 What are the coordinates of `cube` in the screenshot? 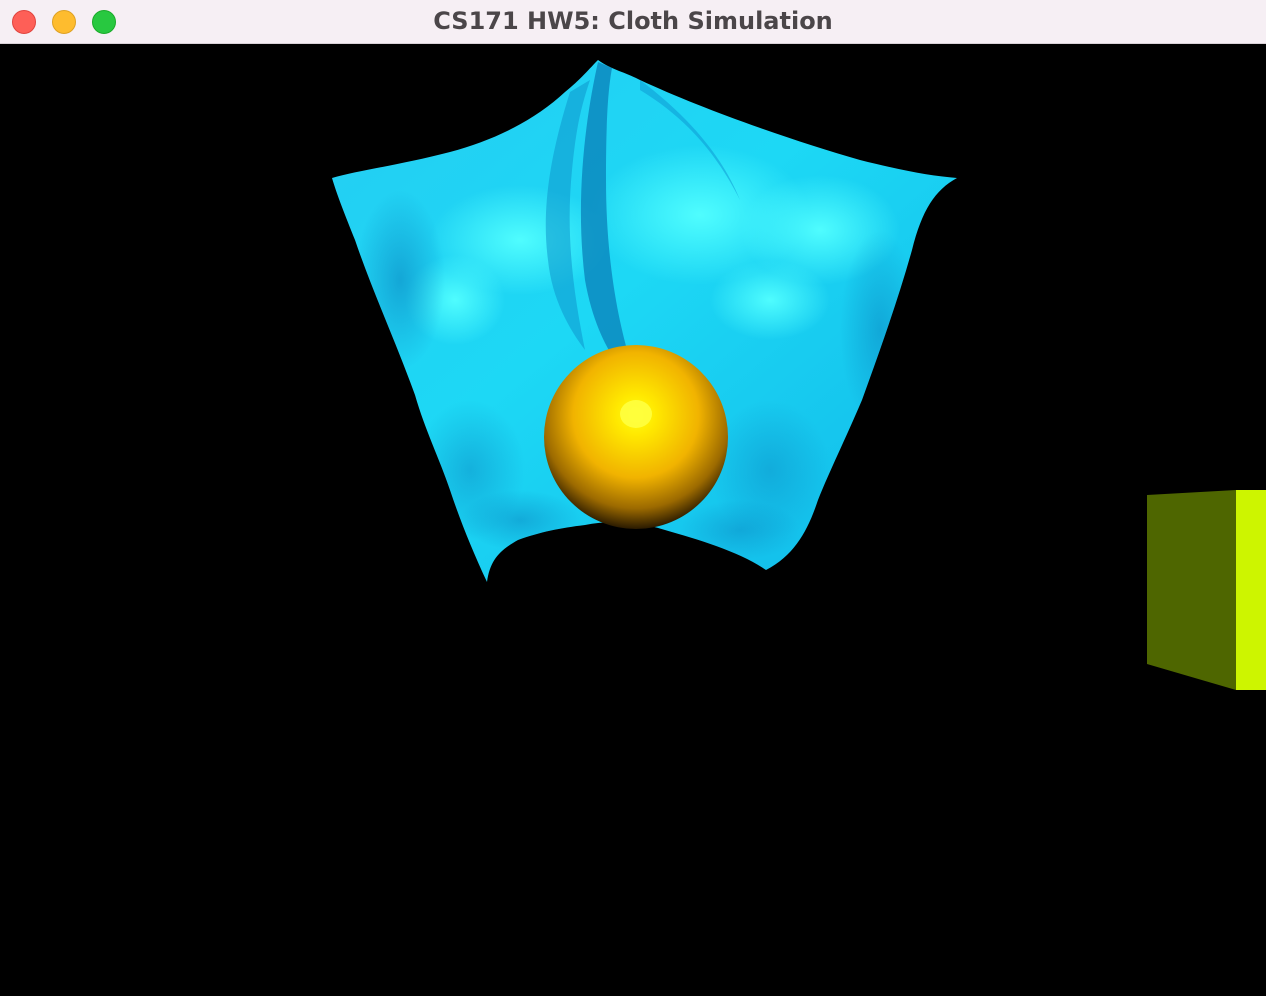 It's located at (1206, 590).